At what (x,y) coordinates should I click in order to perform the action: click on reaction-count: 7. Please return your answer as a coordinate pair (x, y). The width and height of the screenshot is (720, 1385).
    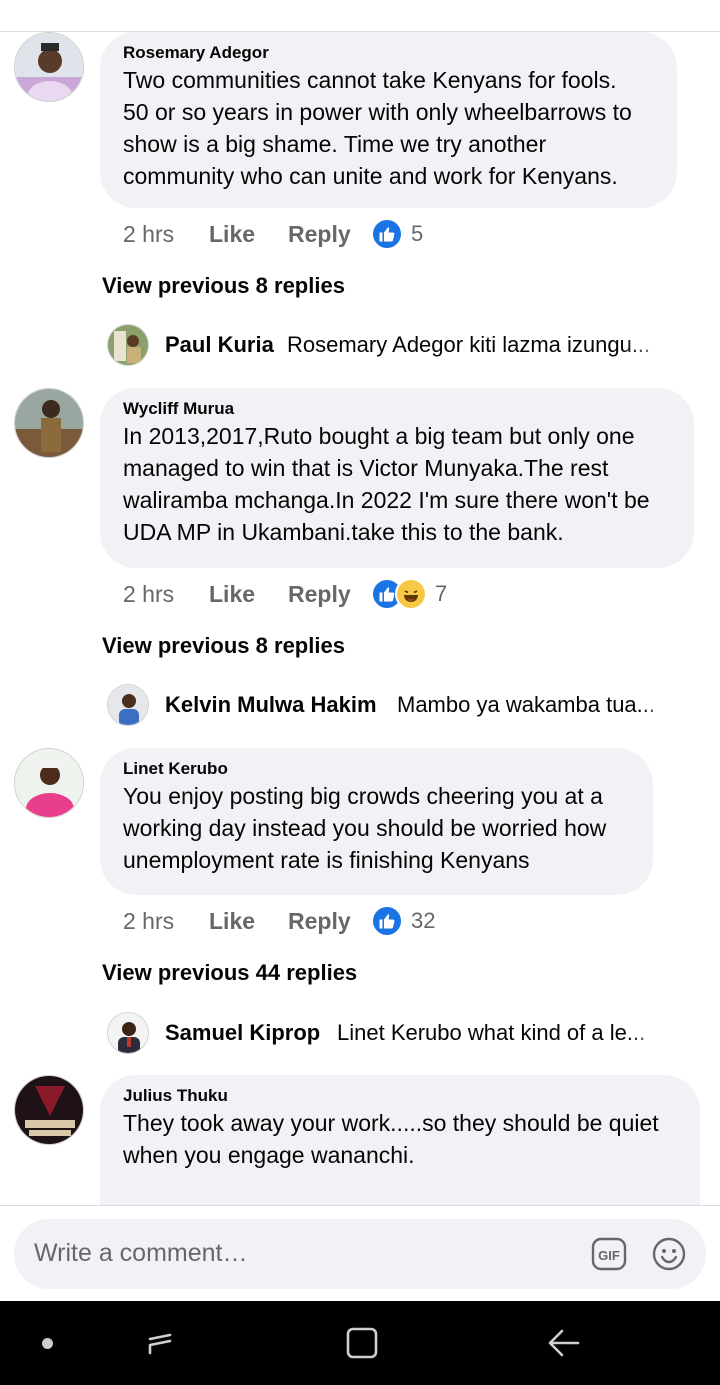
    Looking at the image, I should click on (441, 593).